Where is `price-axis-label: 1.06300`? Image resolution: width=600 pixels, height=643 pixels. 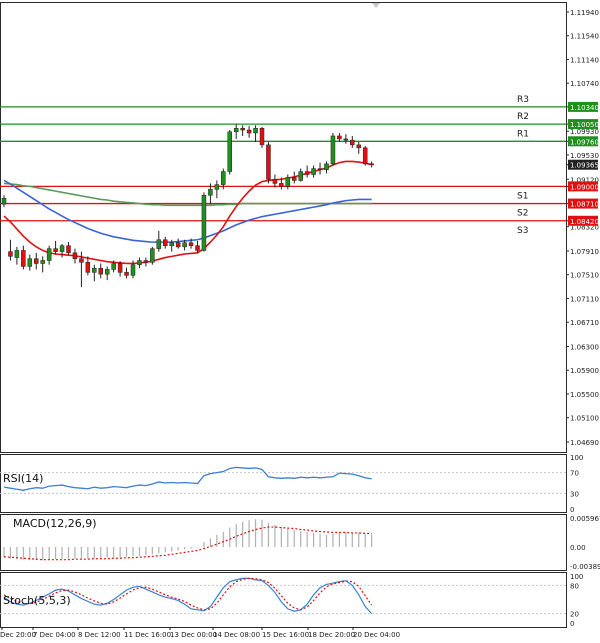 price-axis-label: 1.06300 is located at coordinates (584, 348).